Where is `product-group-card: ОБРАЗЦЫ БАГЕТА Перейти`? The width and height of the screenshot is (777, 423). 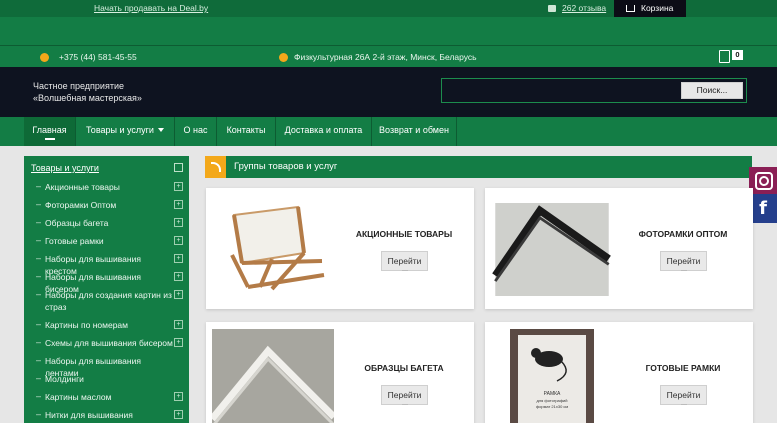 product-group-card: ОБРАЗЦЫ БАГЕТА Перейти is located at coordinates (340, 372).